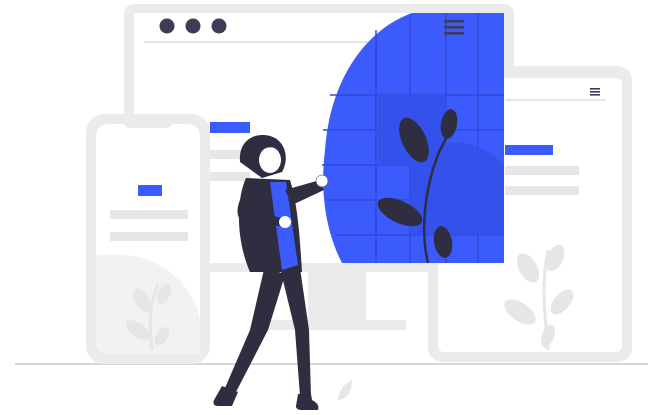  What do you see at coordinates (322, 181) in the screenshot?
I see `raised-hand` at bounding box center [322, 181].